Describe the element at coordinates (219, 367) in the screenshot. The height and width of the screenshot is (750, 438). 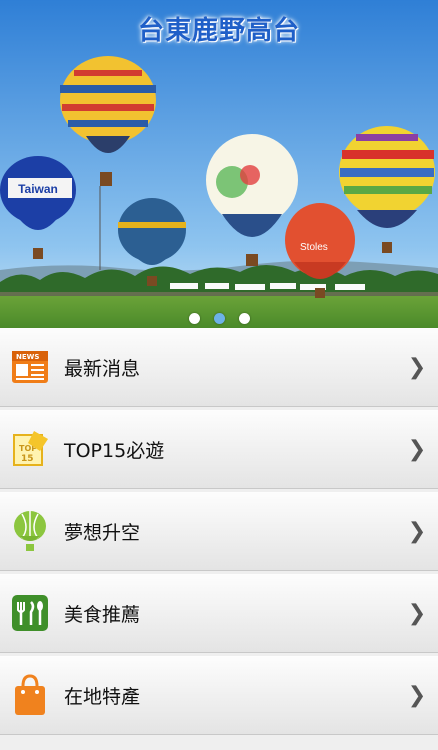
I see `menu-item-news: NEWS 最新消息 ❯` at that location.